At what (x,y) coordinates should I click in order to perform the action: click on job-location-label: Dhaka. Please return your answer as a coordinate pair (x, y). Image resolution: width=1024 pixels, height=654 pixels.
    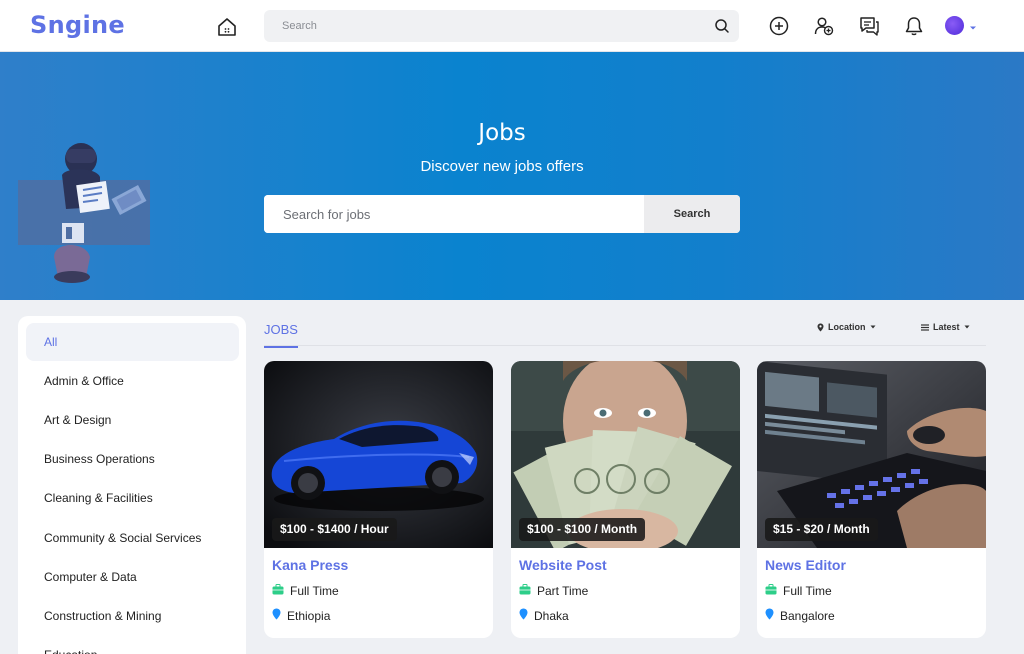
    Looking at the image, I should click on (551, 615).